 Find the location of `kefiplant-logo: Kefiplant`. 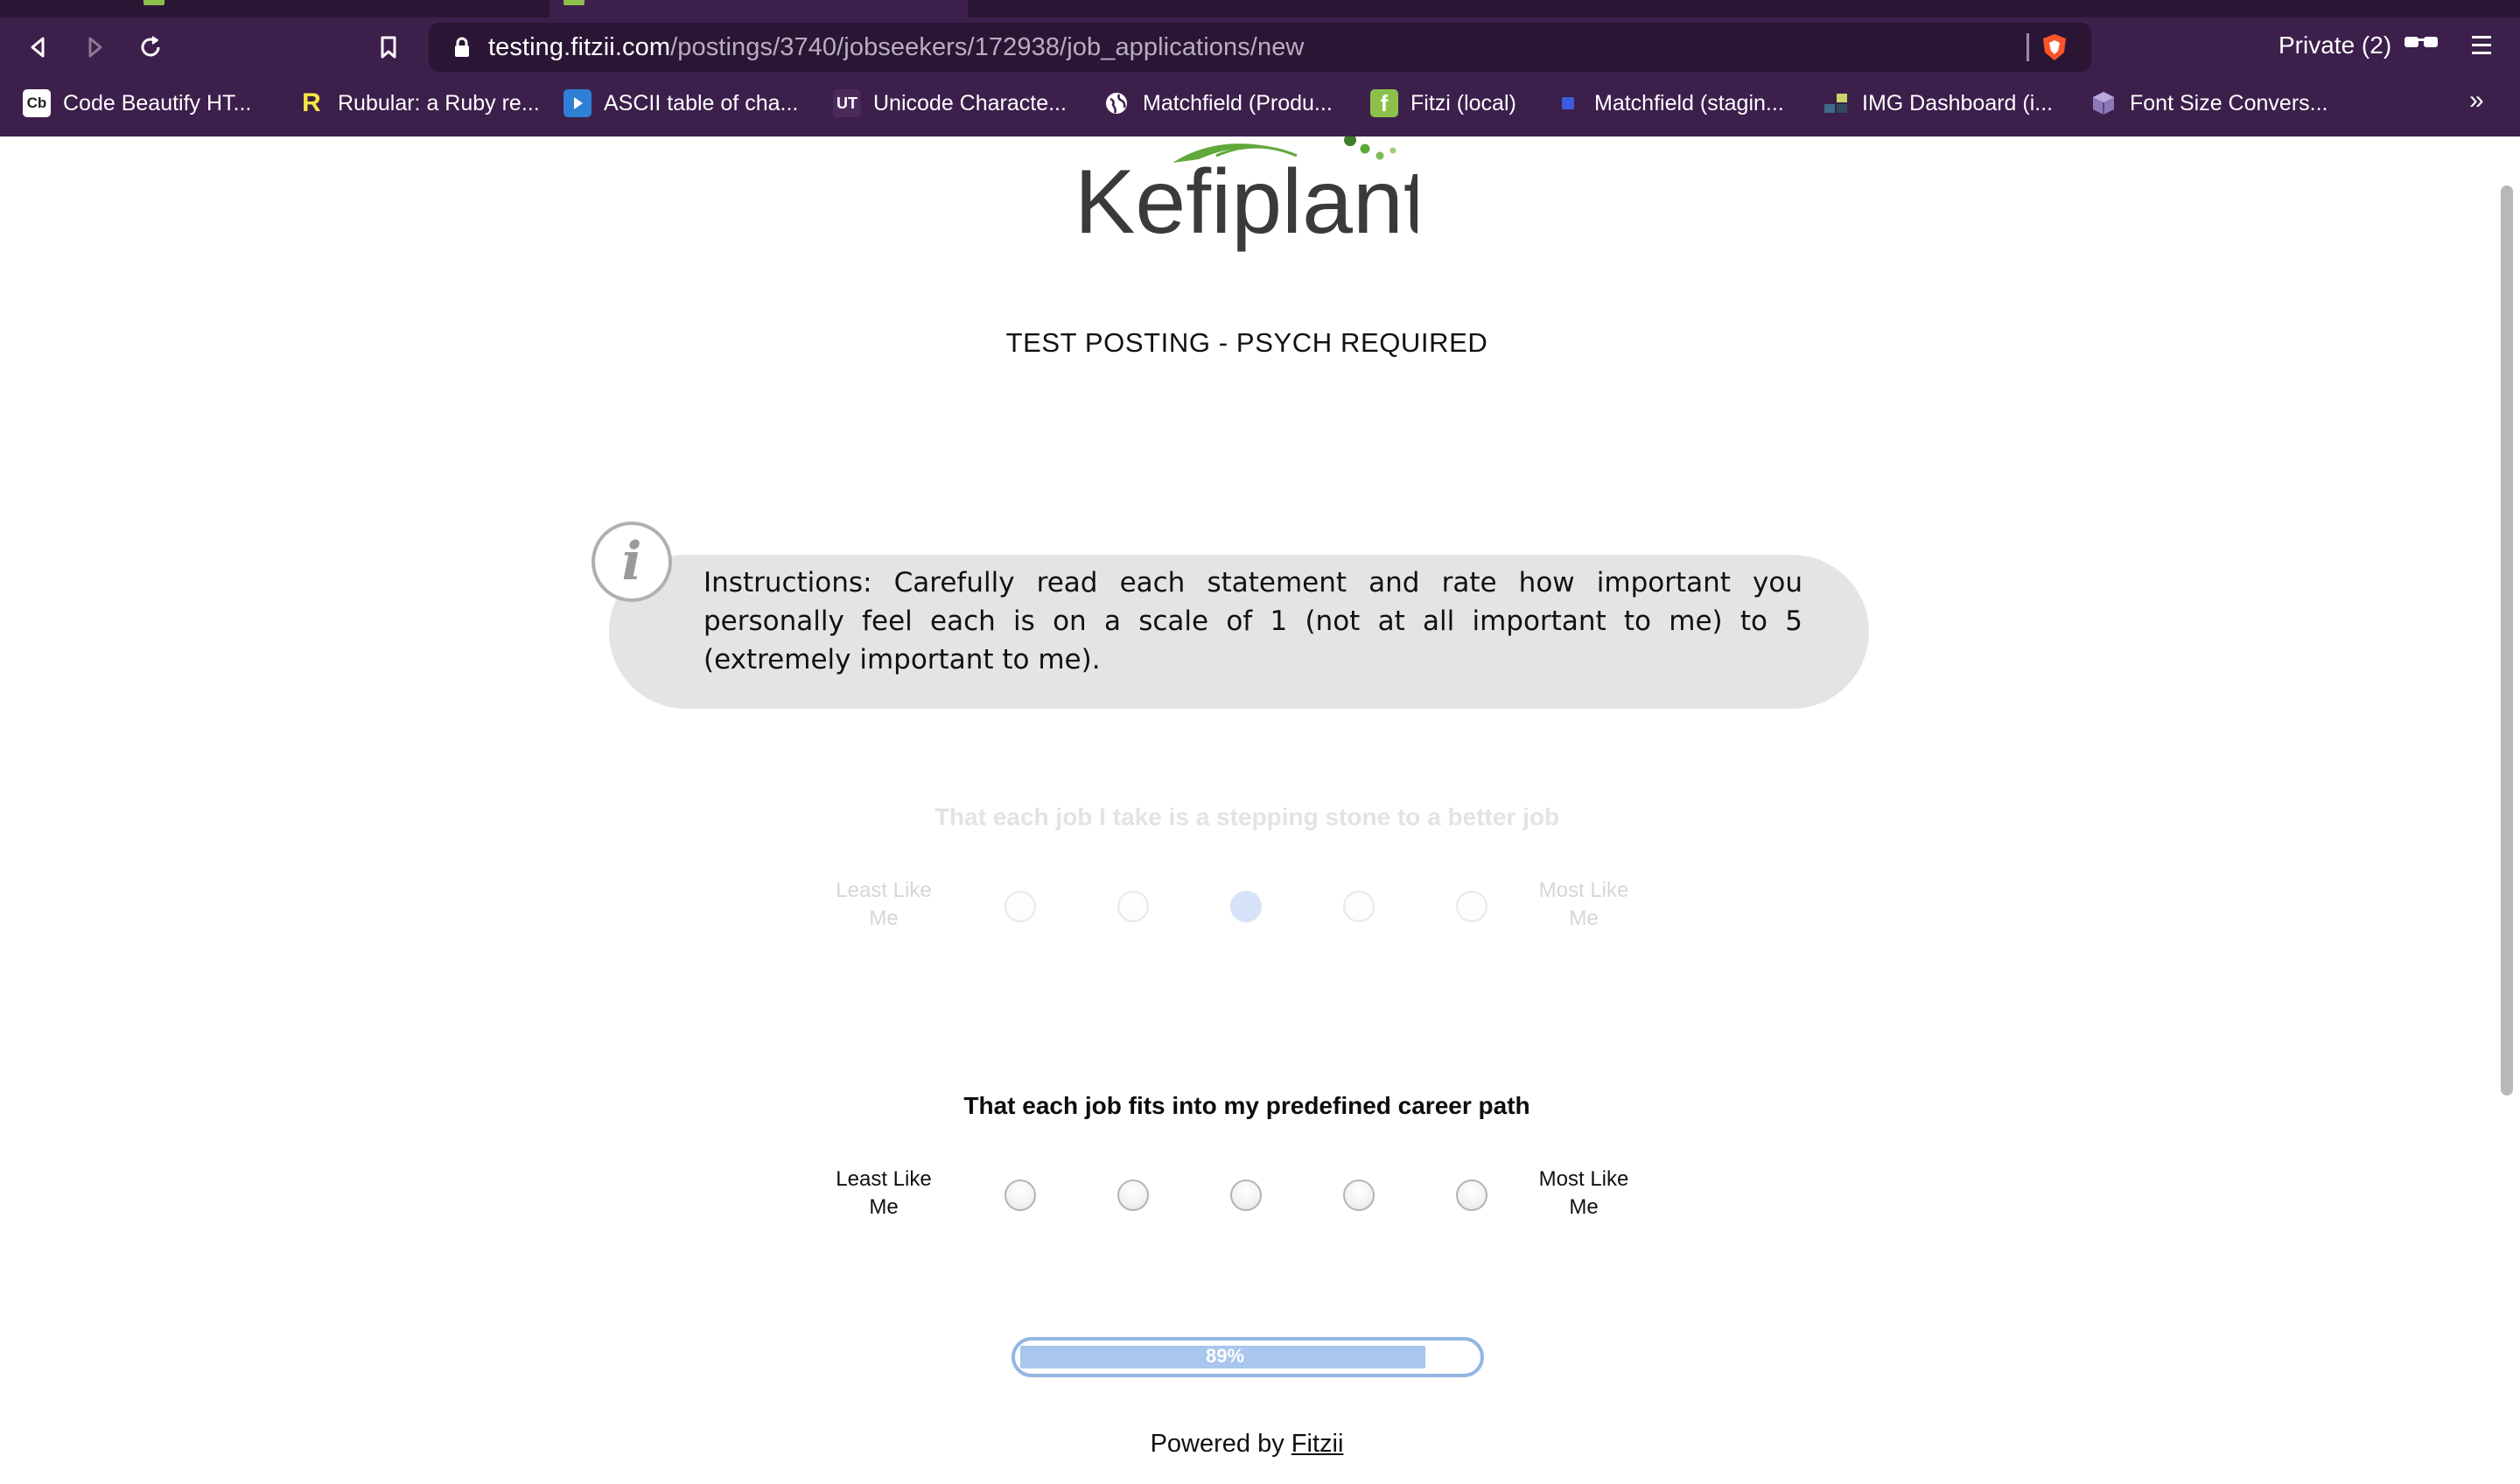

kefiplant-logo: Kefiplant is located at coordinates (1246, 194).